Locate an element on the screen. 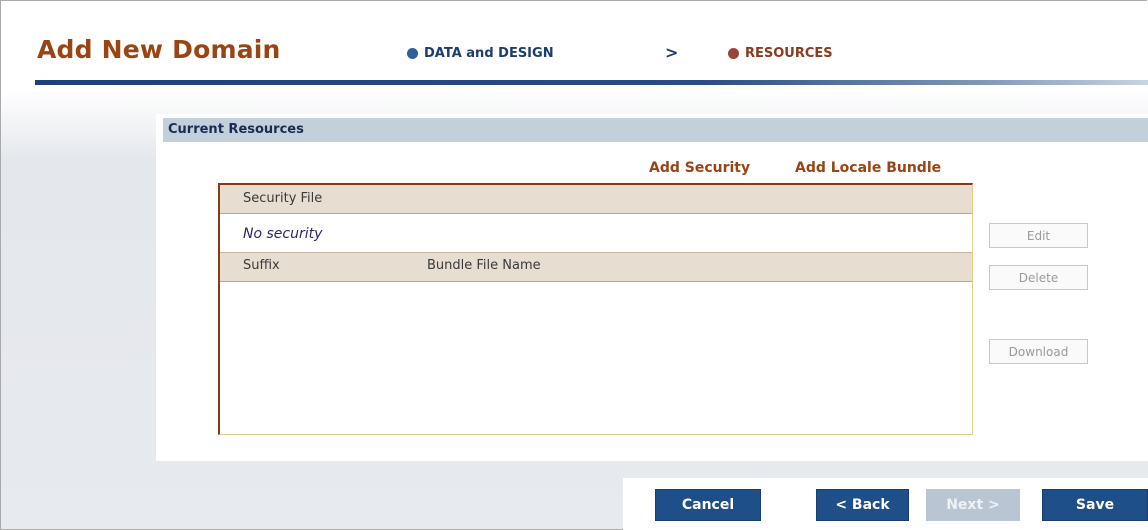  download-button: Download is located at coordinates (1038, 351).